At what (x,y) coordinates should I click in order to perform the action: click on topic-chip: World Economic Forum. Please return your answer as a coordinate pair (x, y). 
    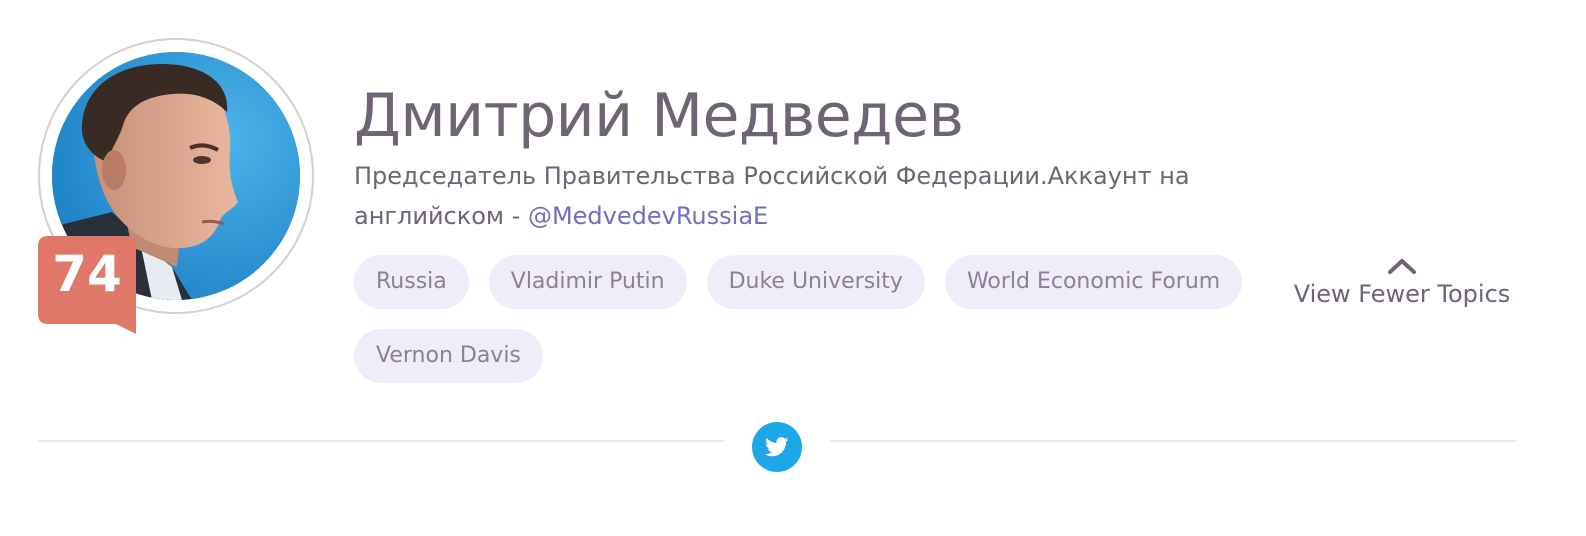
    Looking at the image, I should click on (1093, 282).